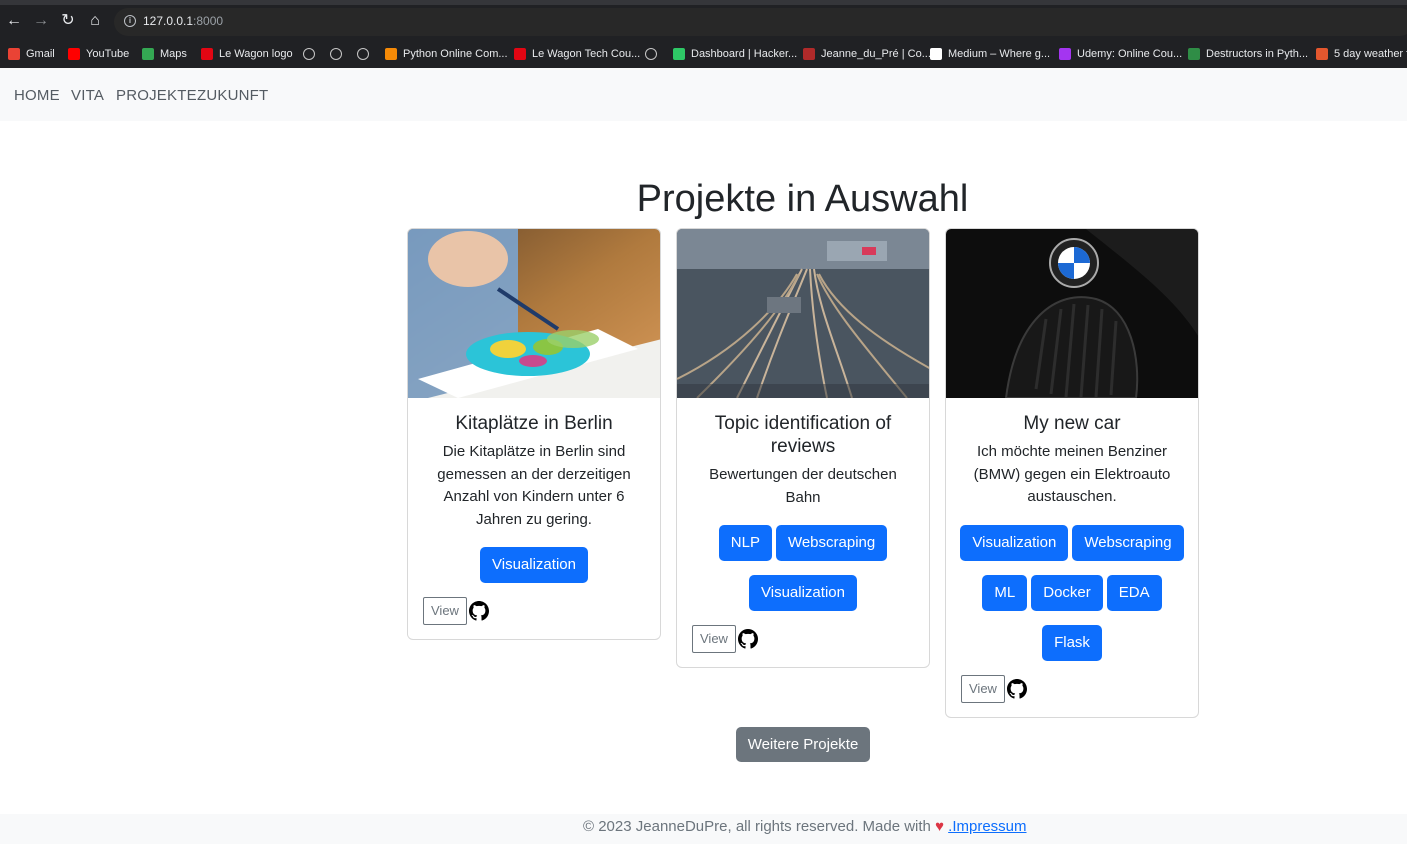 Image resolution: width=1407 pixels, height=844 pixels. What do you see at coordinates (87, 95) in the screenshot?
I see `nav-vita-link: VITA` at bounding box center [87, 95].